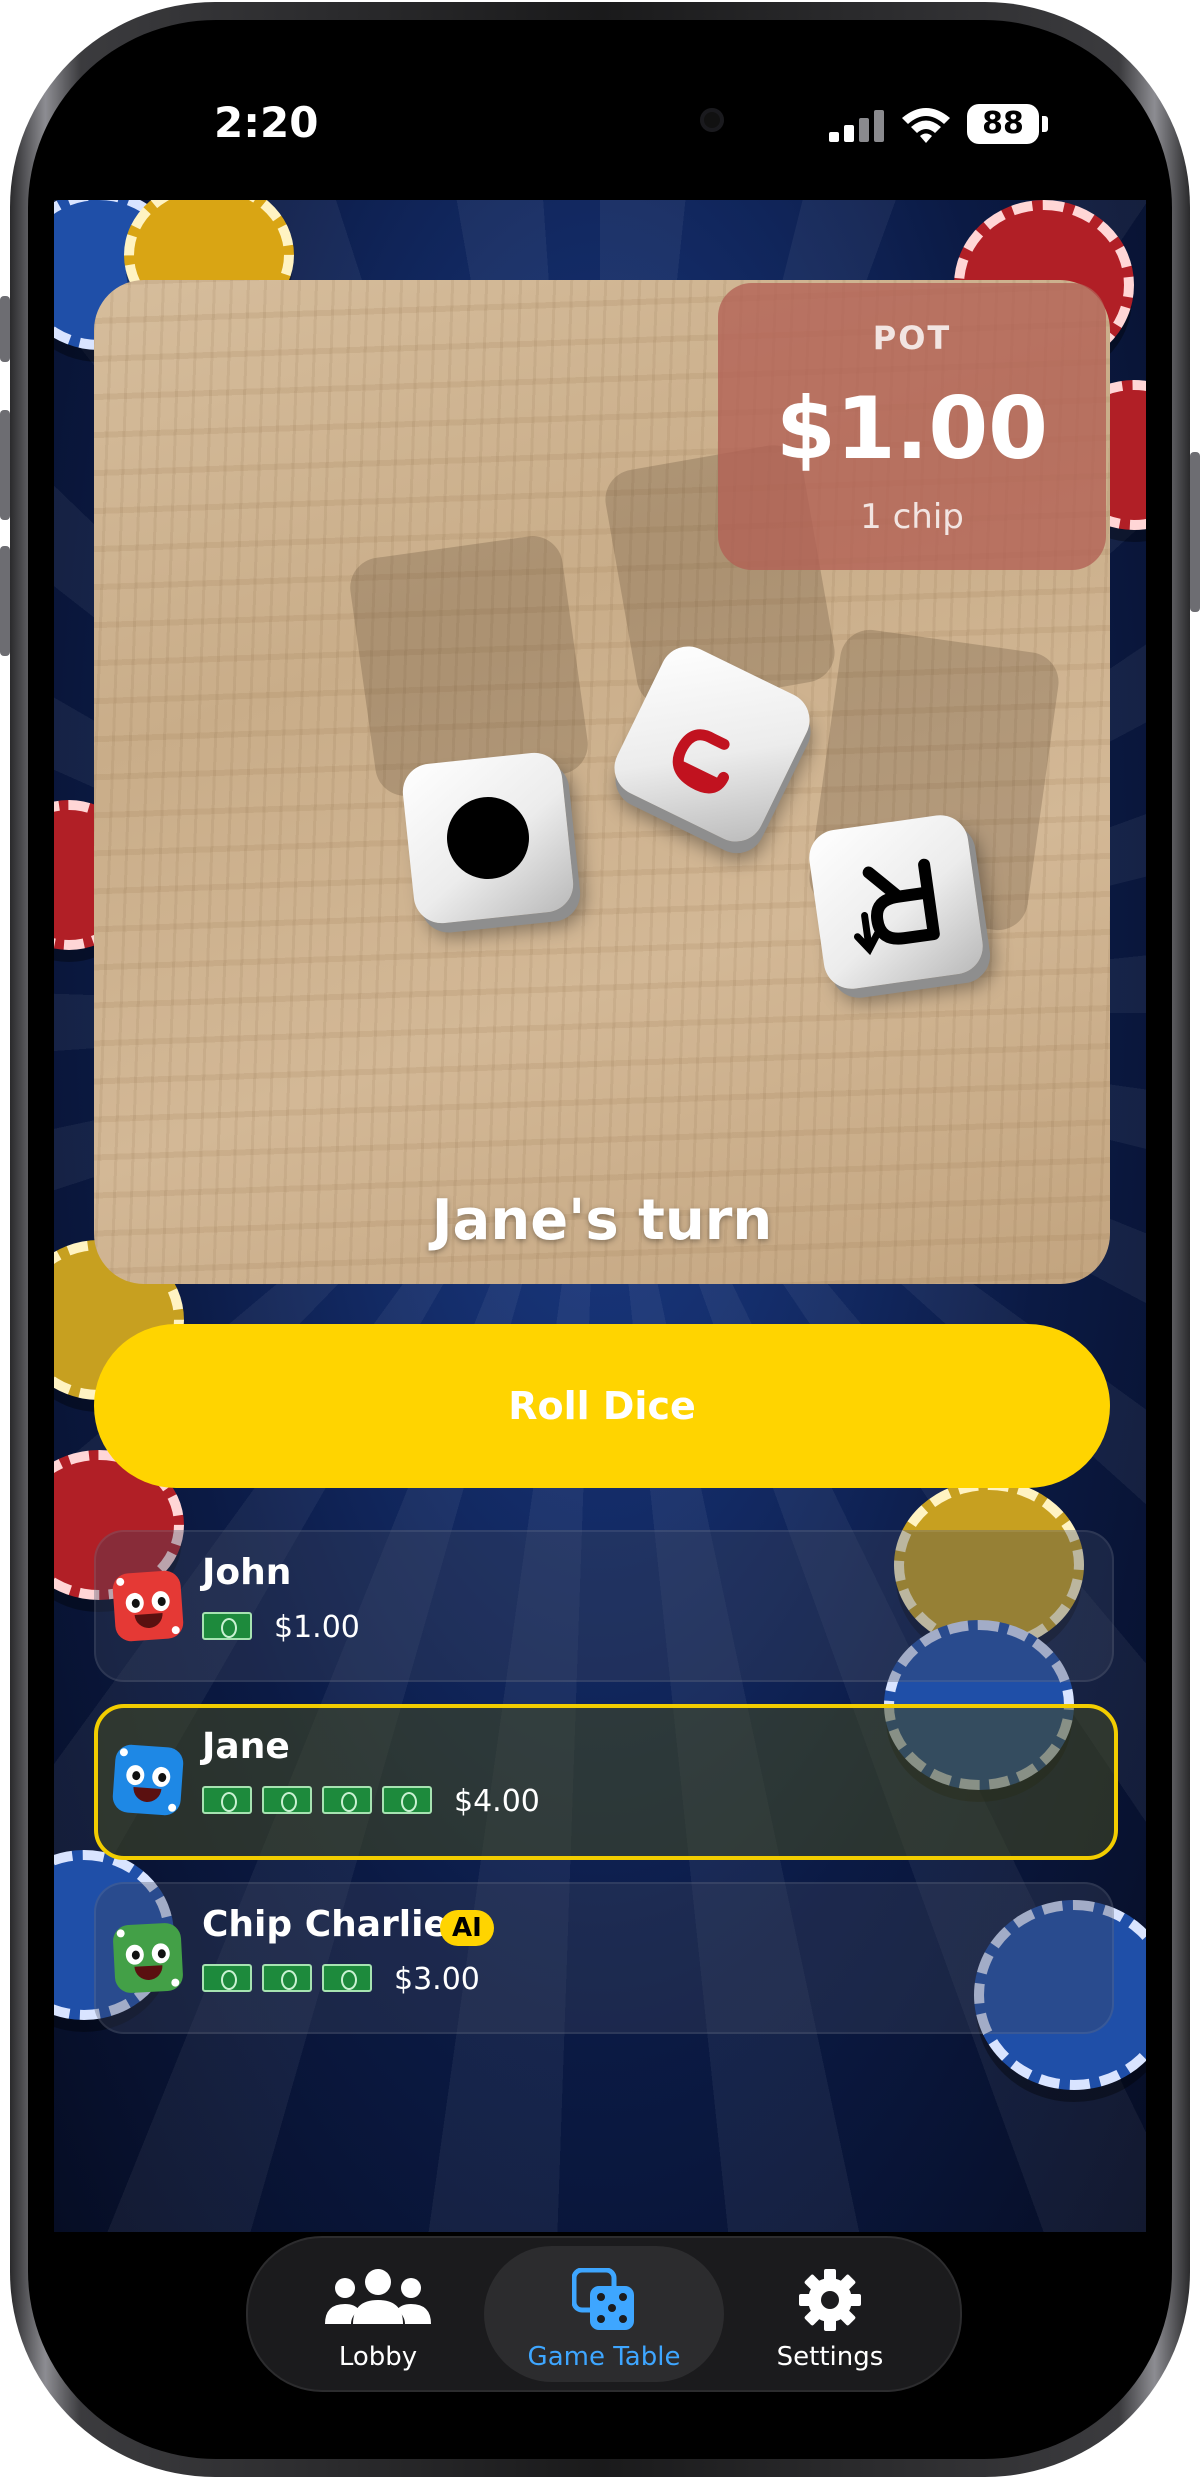 The image size is (1200, 2481). I want to click on player-balance: $3.00, so click(437, 1979).